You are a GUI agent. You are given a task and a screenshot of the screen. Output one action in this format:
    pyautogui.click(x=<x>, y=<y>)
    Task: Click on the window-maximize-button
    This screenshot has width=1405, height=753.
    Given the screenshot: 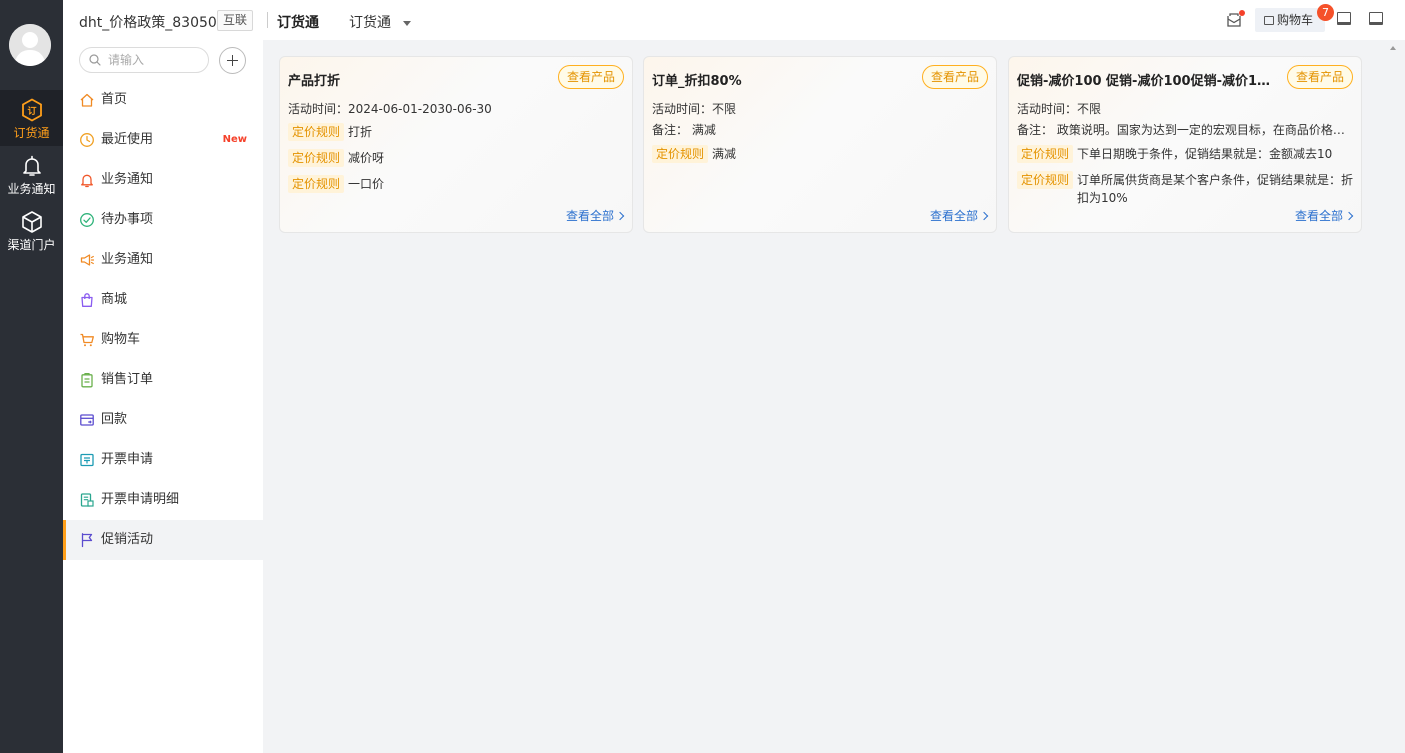 What is the action you would take?
    pyautogui.click(x=1376, y=18)
    